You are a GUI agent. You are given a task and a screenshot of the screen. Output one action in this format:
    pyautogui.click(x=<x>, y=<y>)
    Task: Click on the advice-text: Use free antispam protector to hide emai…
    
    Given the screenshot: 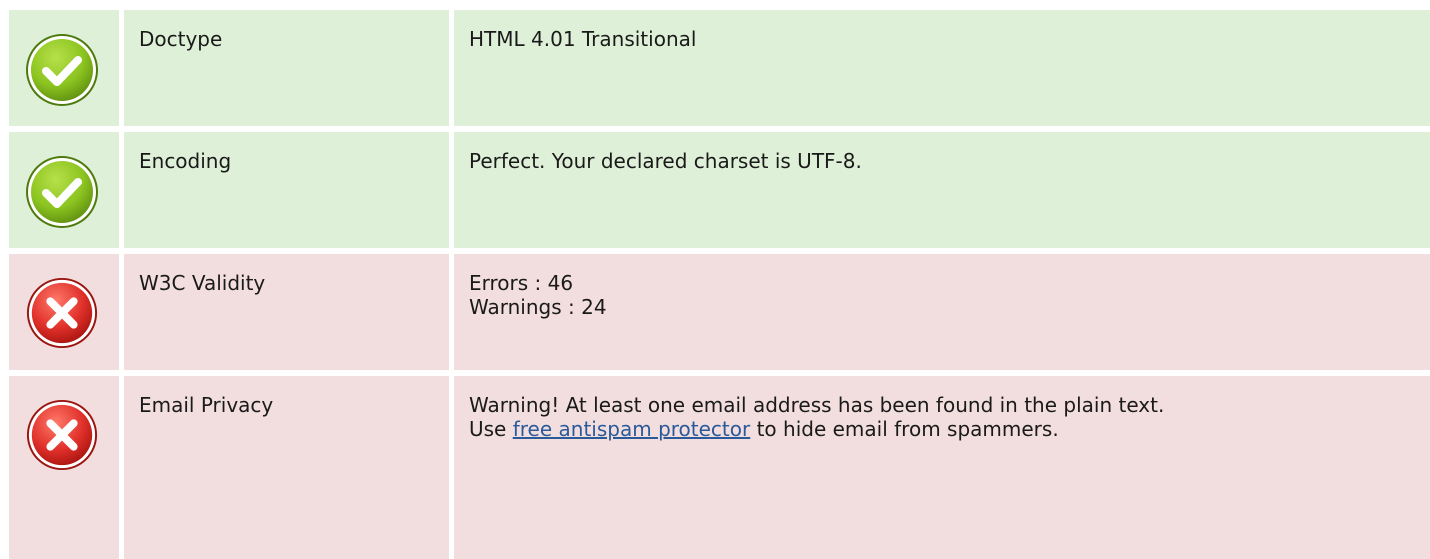 What is the action you would take?
    pyautogui.click(x=949, y=429)
    